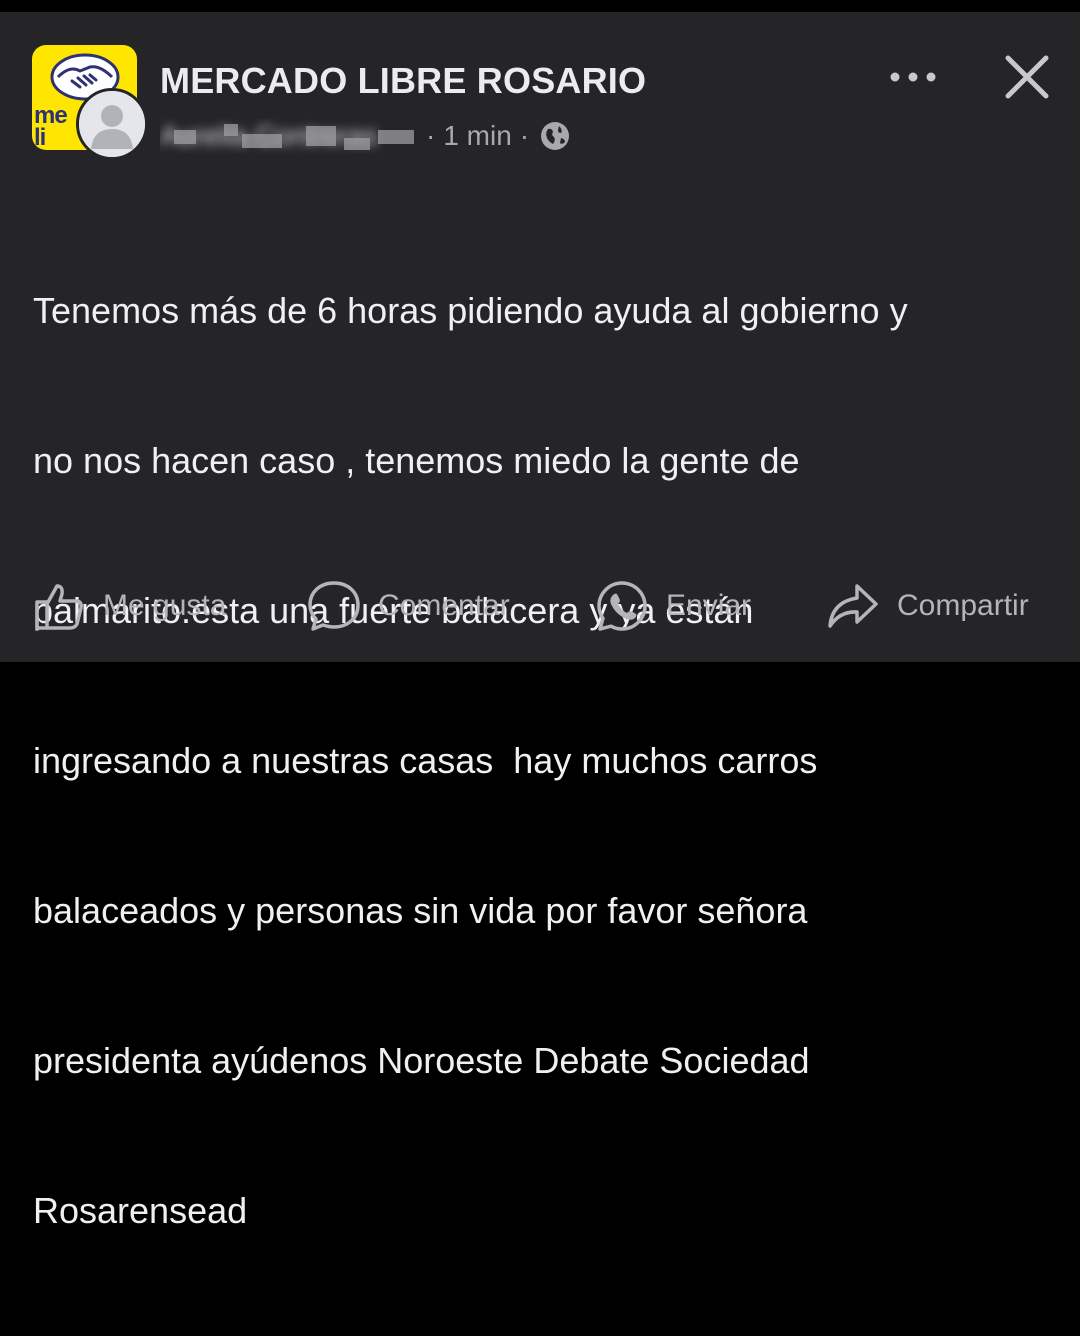 The height and width of the screenshot is (1336, 1080). I want to click on more-horizontal-icon, so click(913, 77).